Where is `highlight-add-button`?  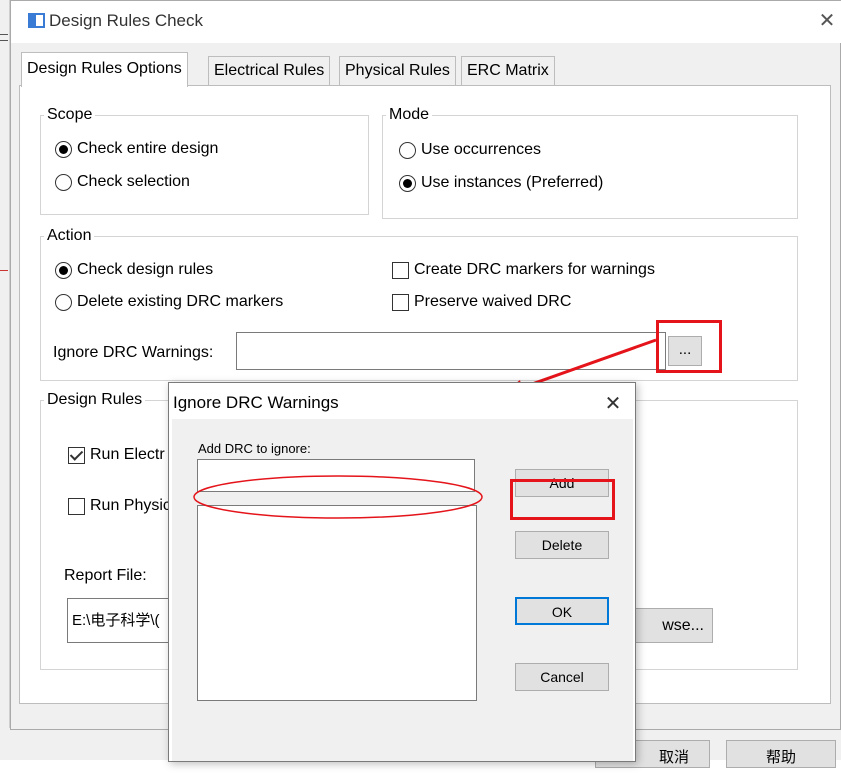 highlight-add-button is located at coordinates (562, 499).